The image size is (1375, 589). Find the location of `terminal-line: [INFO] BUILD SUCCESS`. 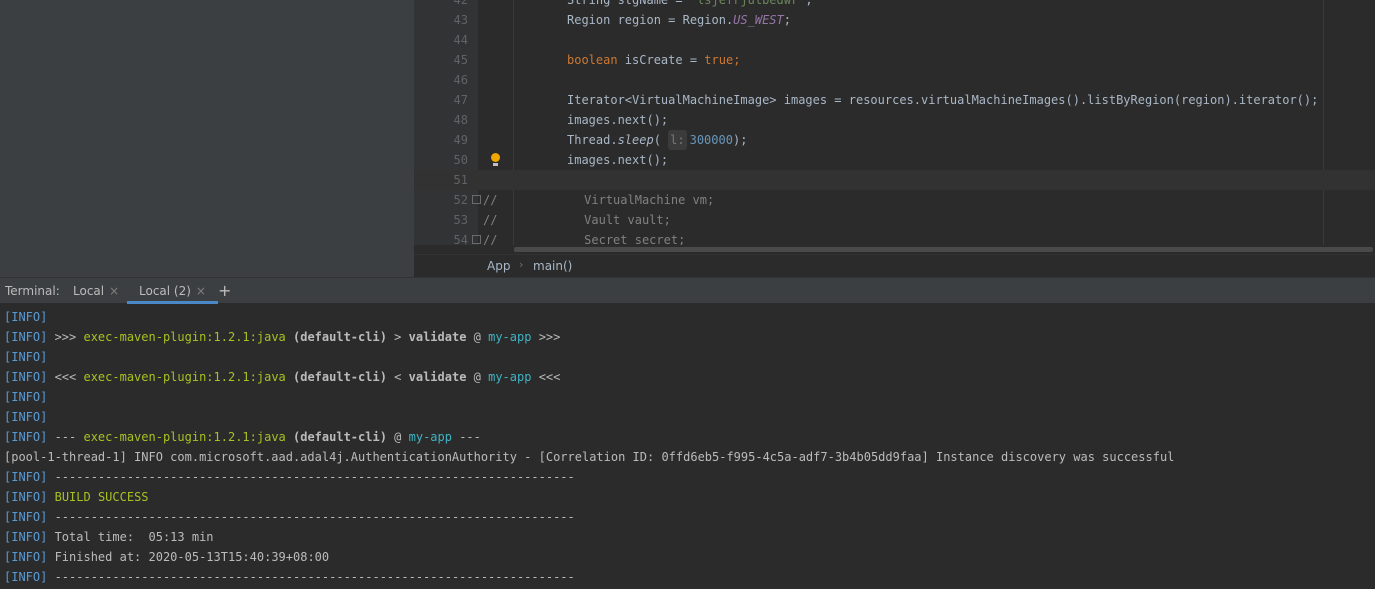

terminal-line: [INFO] BUILD SUCCESS is located at coordinates (76, 497).